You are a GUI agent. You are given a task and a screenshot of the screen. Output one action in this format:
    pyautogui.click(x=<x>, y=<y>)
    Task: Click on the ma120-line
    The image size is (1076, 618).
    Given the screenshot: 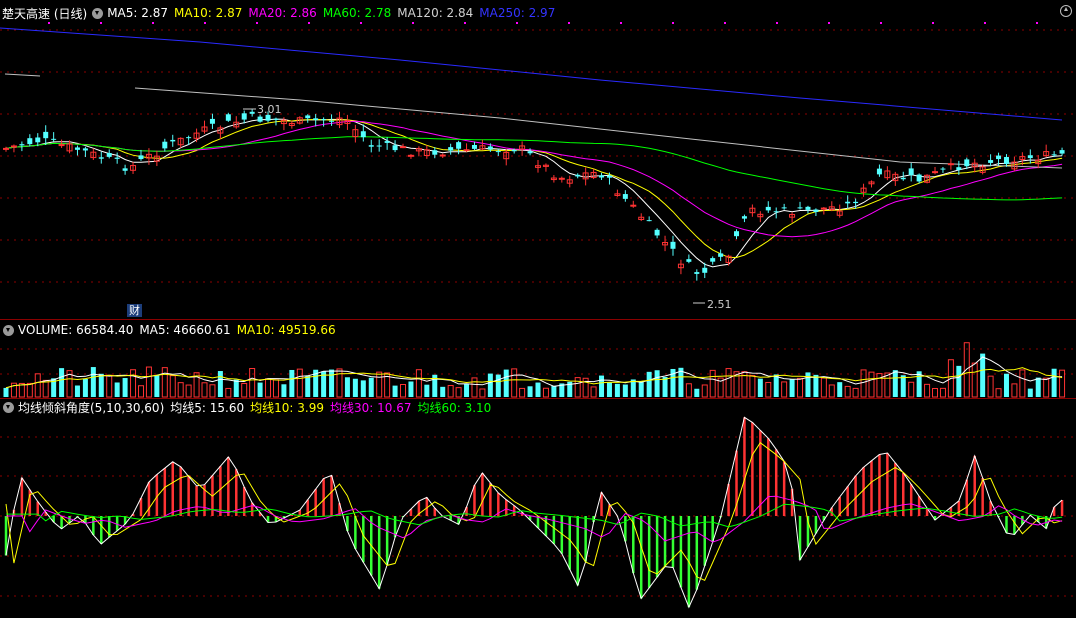 What is the action you would take?
    pyautogui.click(x=22, y=75)
    